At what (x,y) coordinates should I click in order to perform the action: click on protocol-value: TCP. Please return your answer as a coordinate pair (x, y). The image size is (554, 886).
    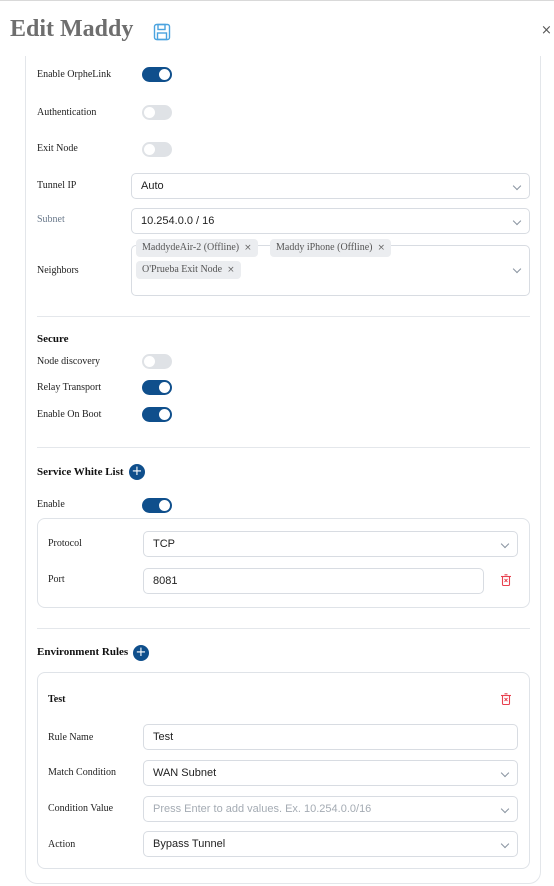
    Looking at the image, I should click on (164, 544).